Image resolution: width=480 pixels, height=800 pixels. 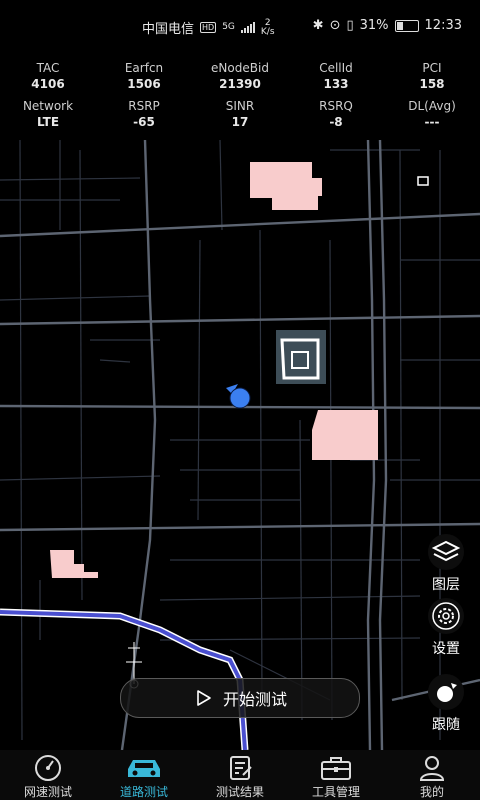 What do you see at coordinates (336, 76) in the screenshot?
I see `cell-info-cellid: CellId 133` at bounding box center [336, 76].